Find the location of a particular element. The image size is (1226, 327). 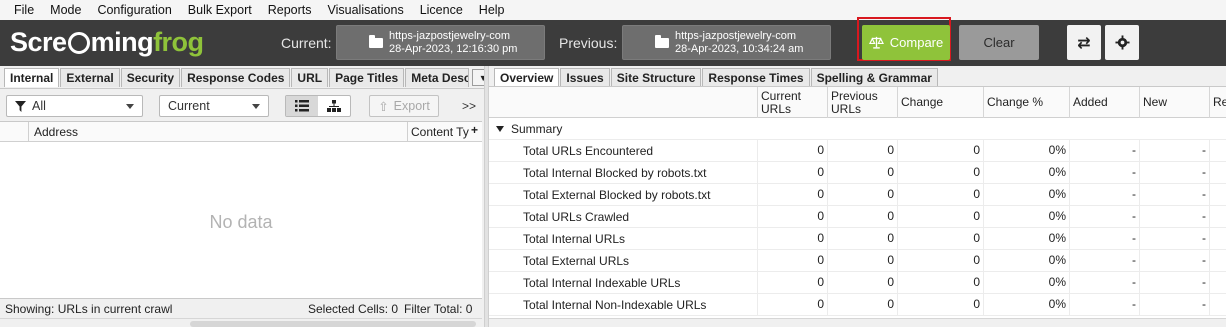

filter-value: All is located at coordinates (39, 106).